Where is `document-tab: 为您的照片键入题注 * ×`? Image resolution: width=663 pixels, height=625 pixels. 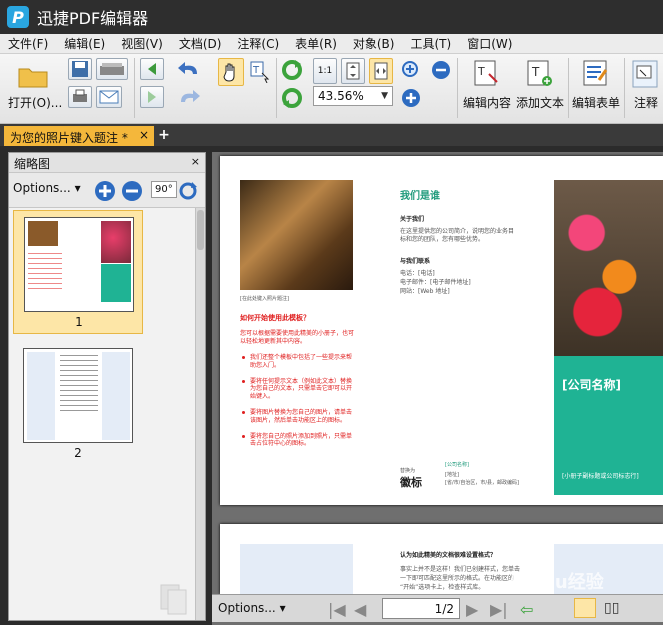 document-tab: 为您的照片键入题注 * × is located at coordinates (79, 136).